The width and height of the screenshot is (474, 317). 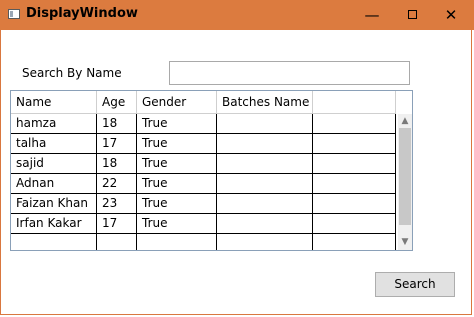 I want to click on column-header-gender: Gender, so click(x=177, y=102).